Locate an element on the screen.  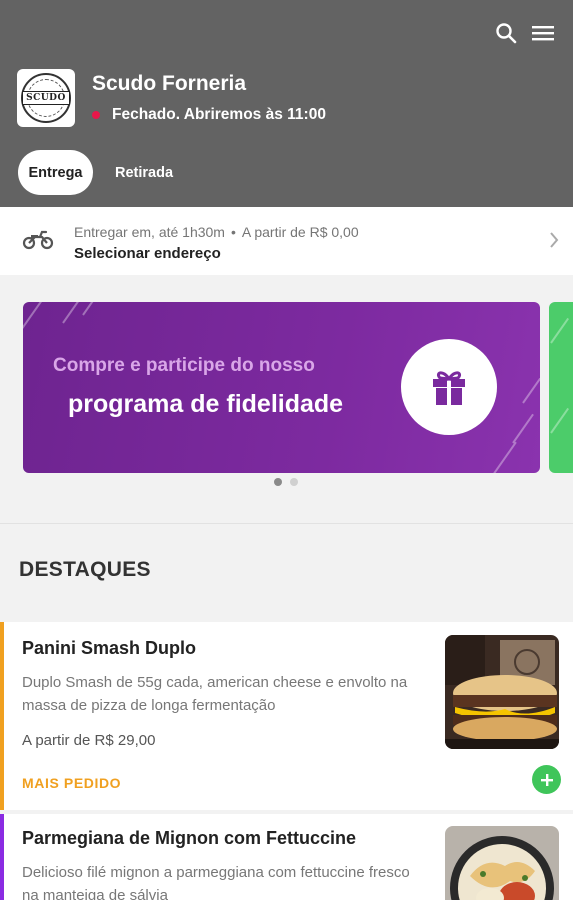
search-icon is located at coordinates (506, 33).